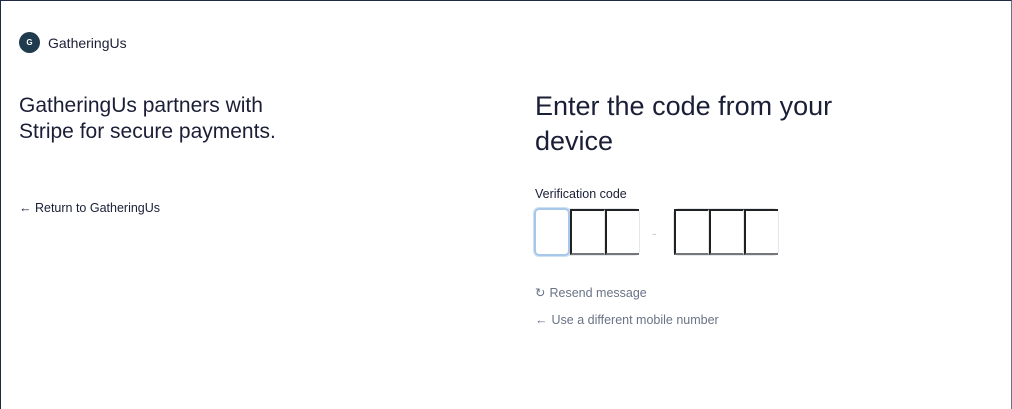  Describe the element at coordinates (684, 123) in the screenshot. I see `page-title: Enter the code from your device` at that location.